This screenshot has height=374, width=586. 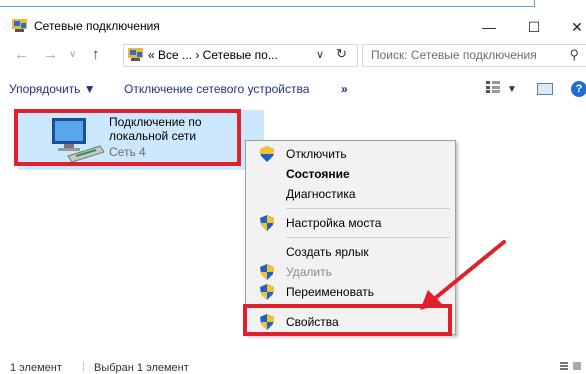 I want to click on status-bar: 1 элемент Выбран 1 элемент, so click(x=293, y=366).